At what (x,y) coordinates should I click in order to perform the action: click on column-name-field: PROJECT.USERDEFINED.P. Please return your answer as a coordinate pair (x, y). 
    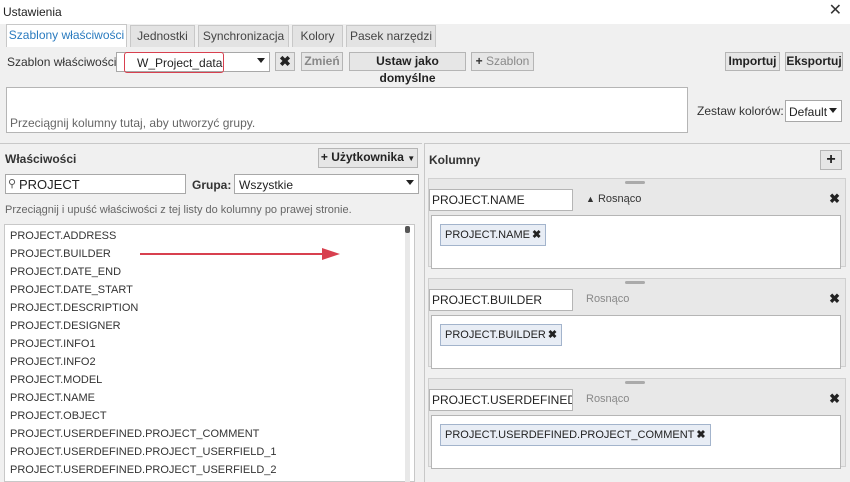
    Looking at the image, I should click on (501, 400).